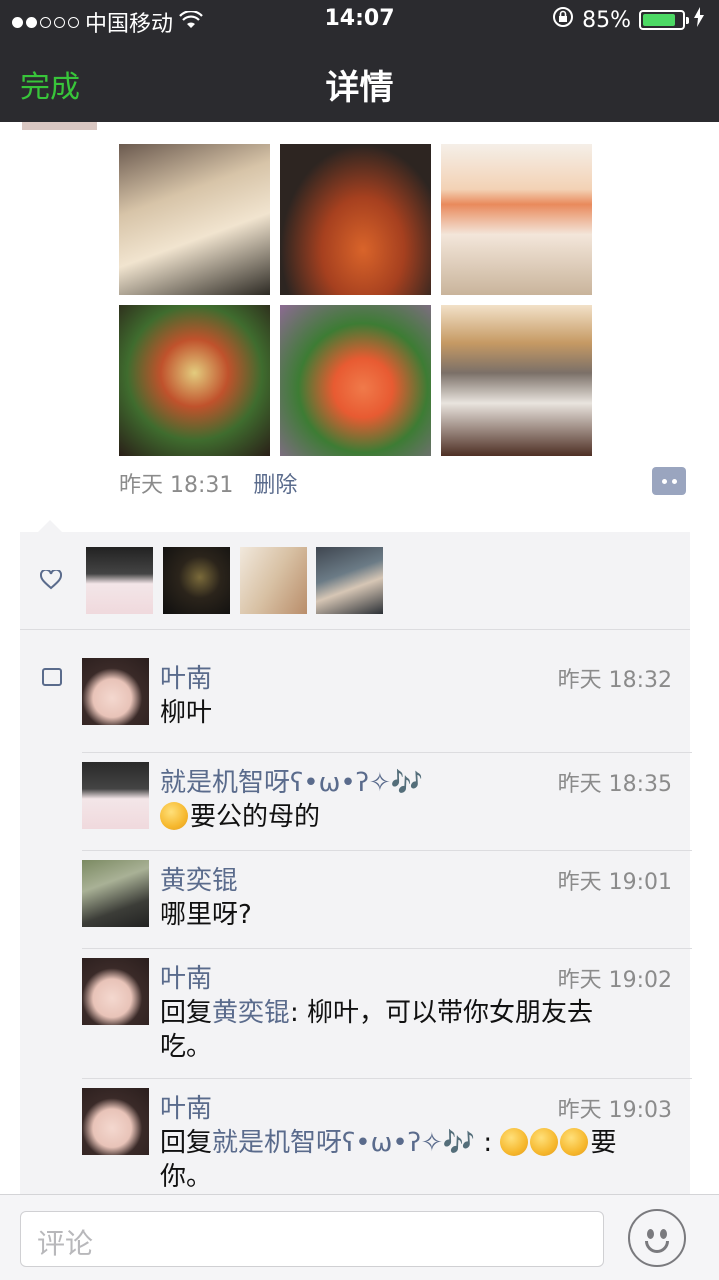 This screenshot has height=1280, width=719. I want to click on charging-icon, so click(699, 20).